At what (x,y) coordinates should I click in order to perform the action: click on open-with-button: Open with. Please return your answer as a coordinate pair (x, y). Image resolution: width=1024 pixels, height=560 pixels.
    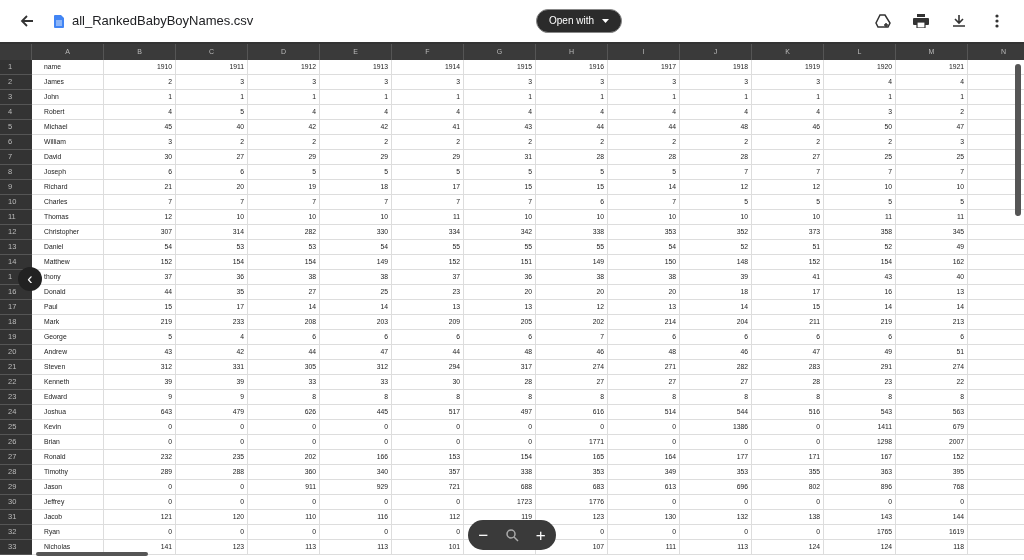
    Looking at the image, I should click on (579, 21).